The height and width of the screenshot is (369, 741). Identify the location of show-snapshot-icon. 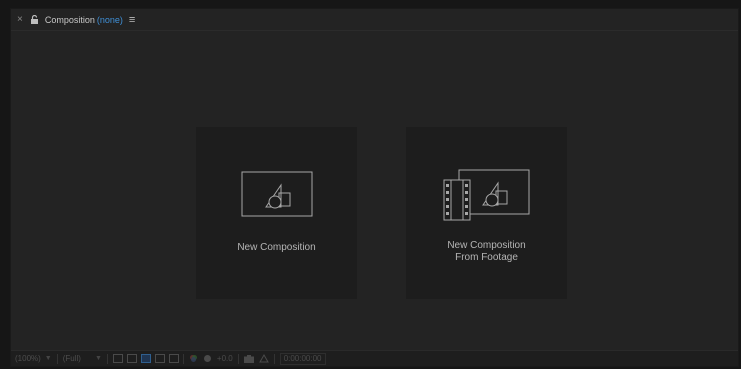
(263, 359).